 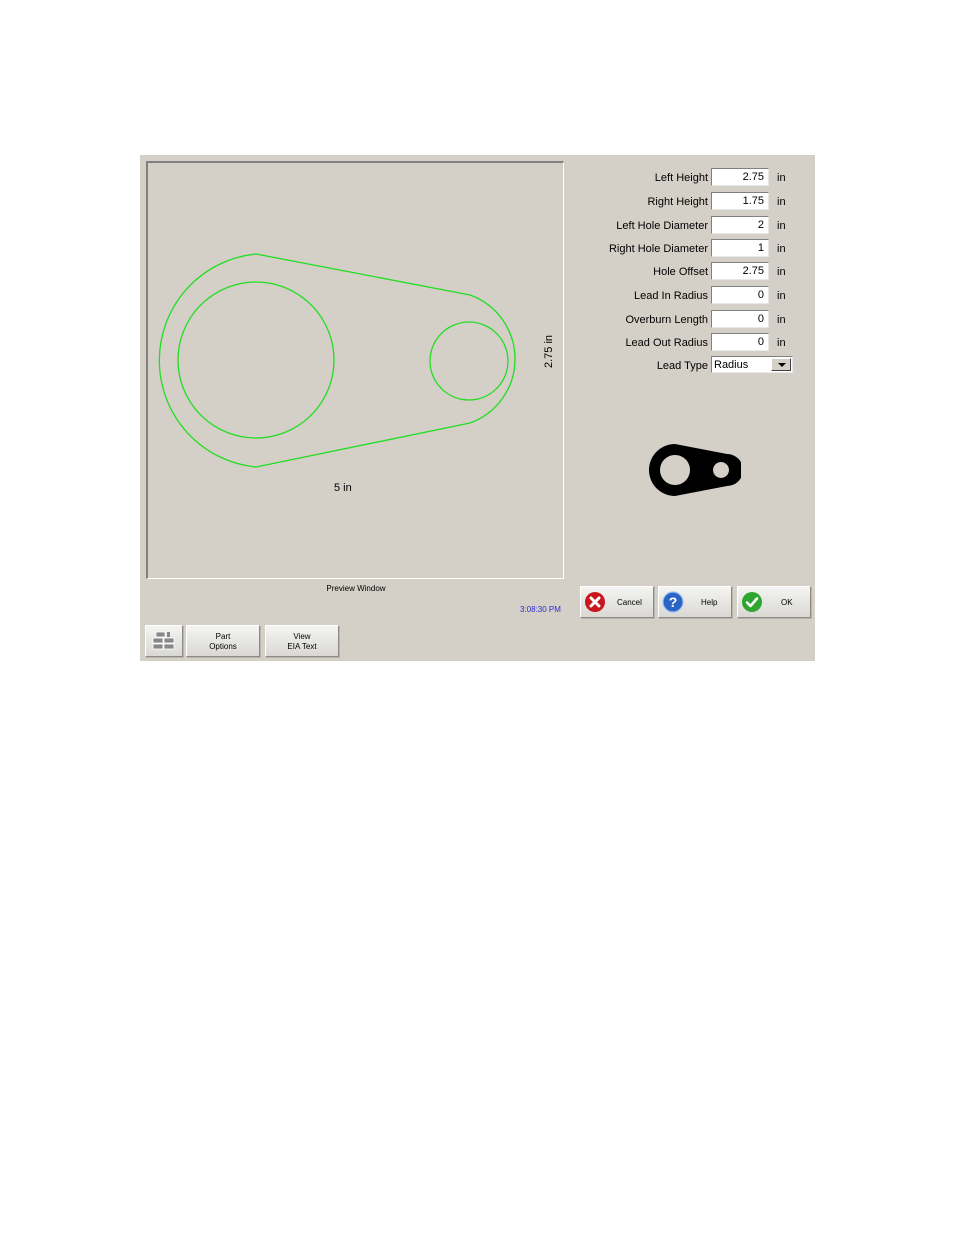 I want to click on view-eia-label-line2: EIA Text, so click(x=302, y=646).